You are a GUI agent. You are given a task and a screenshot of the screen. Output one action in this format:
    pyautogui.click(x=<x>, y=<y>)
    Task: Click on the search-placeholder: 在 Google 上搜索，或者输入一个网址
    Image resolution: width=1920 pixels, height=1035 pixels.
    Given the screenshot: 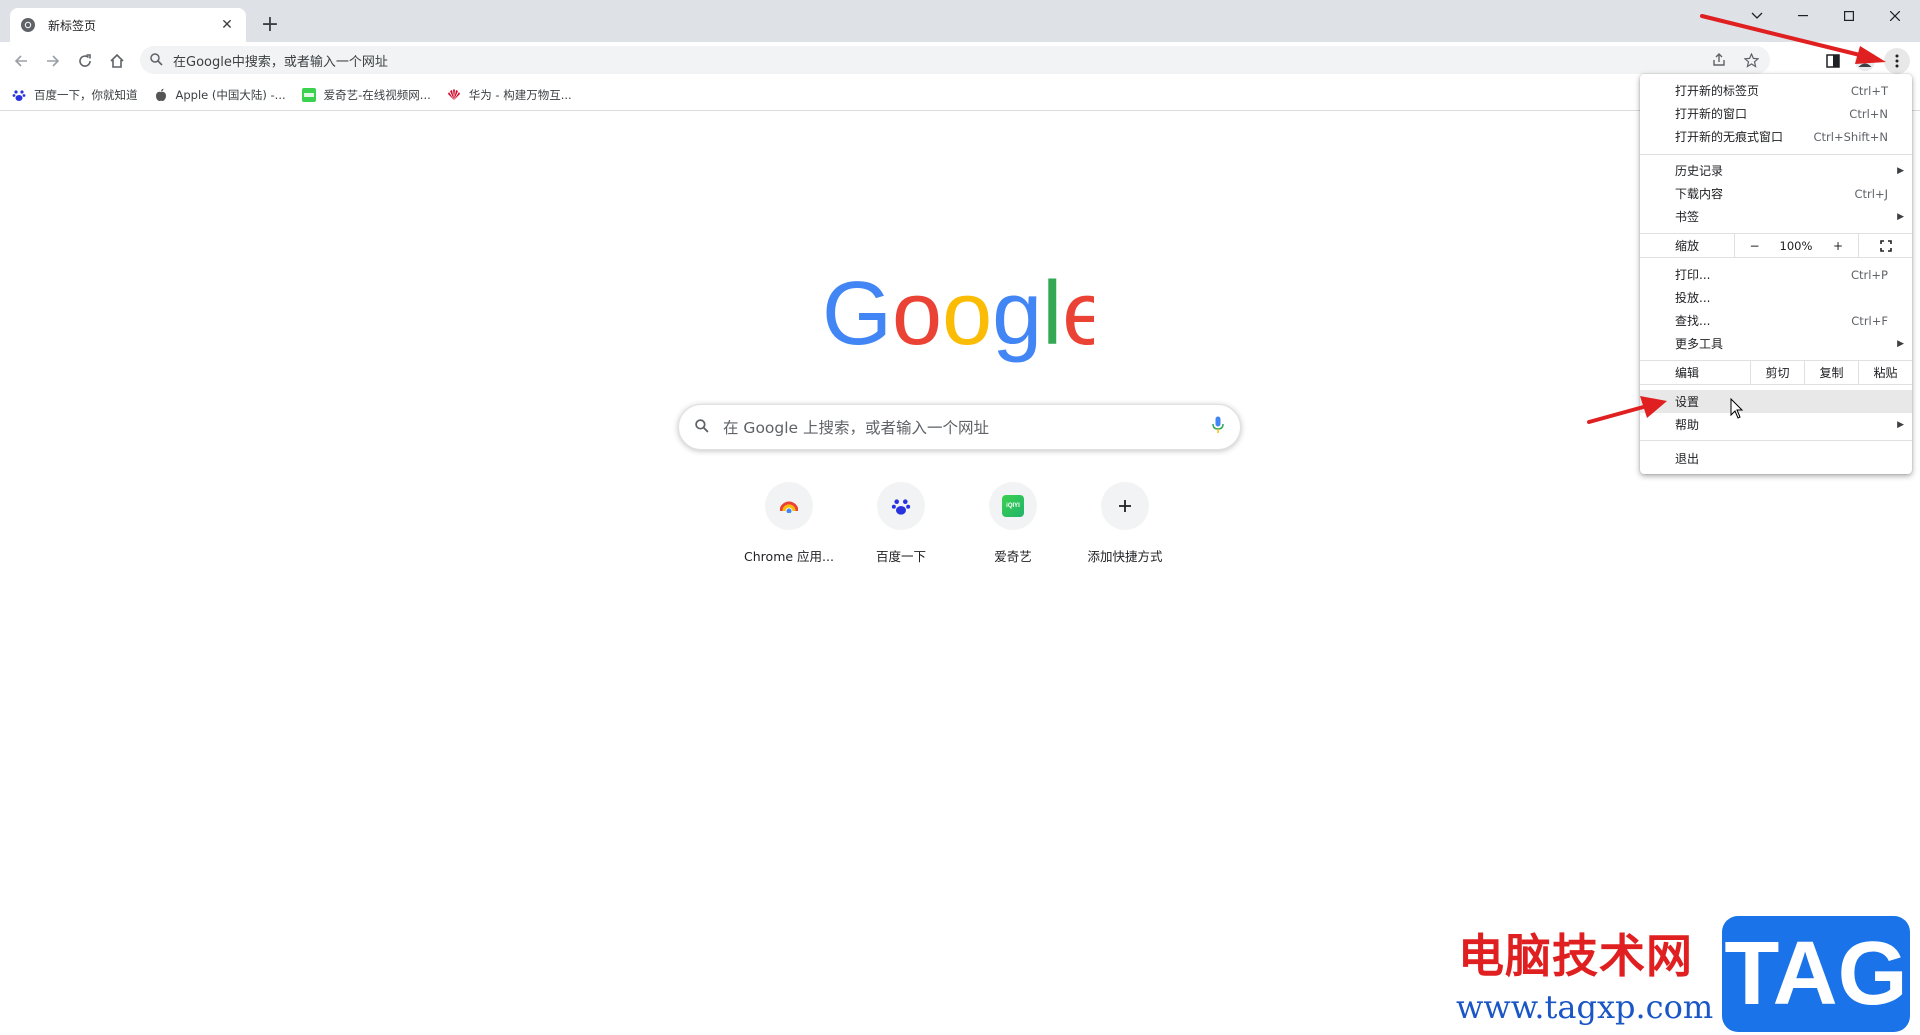 What is the action you would take?
    pyautogui.click(x=856, y=428)
    